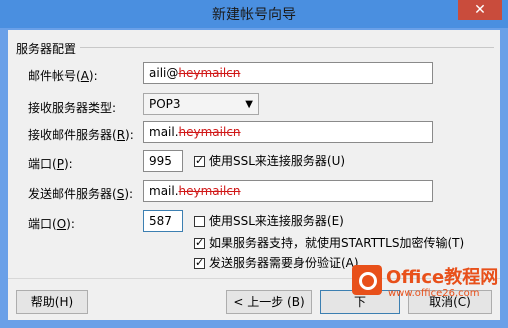 This screenshot has width=508, height=328. Describe the element at coordinates (201, 104) in the screenshot. I see `server-type-select: POP3 ▼` at that location.